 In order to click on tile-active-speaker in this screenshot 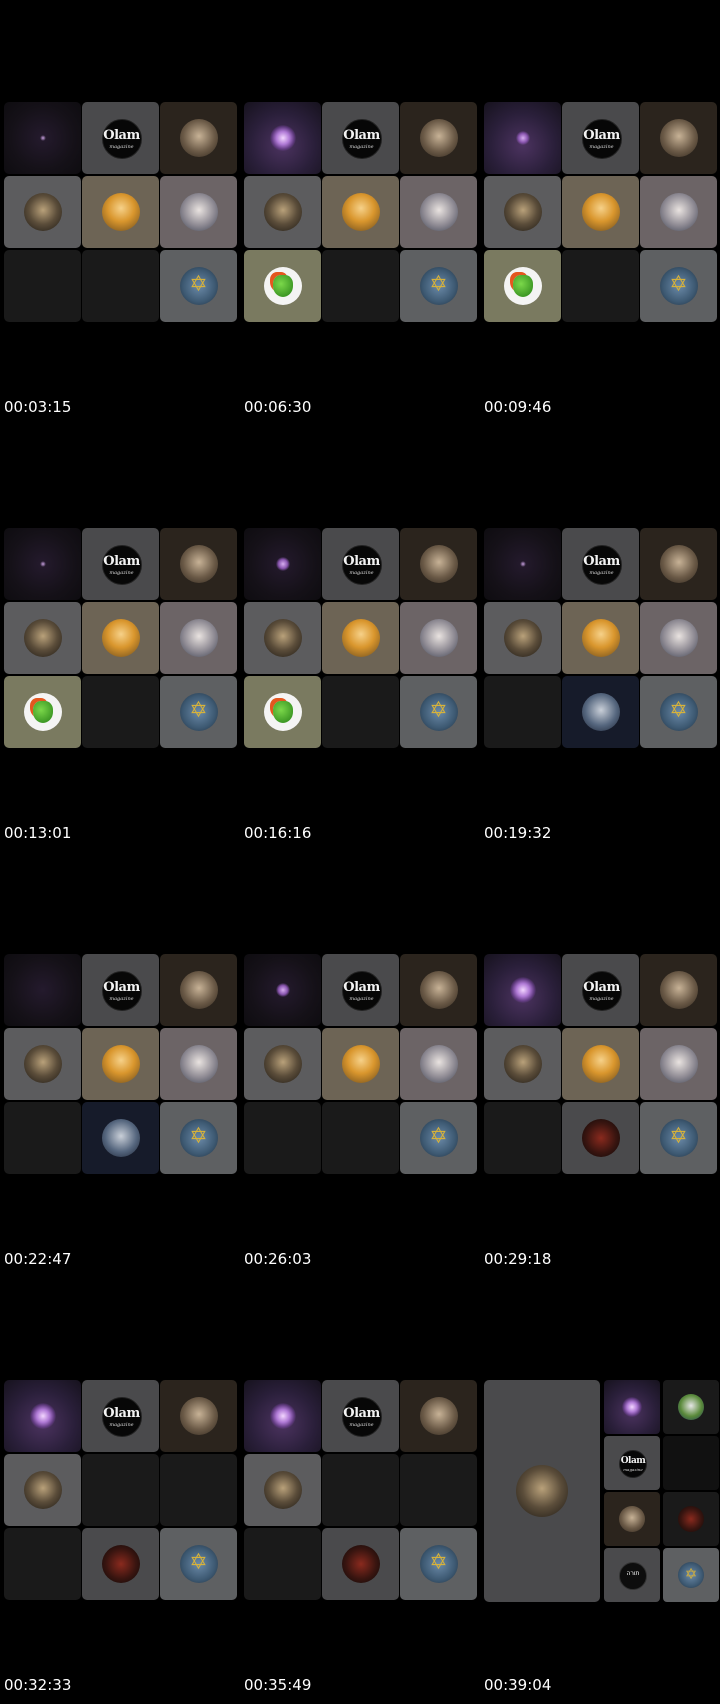, I will do `click(542, 1491)`.